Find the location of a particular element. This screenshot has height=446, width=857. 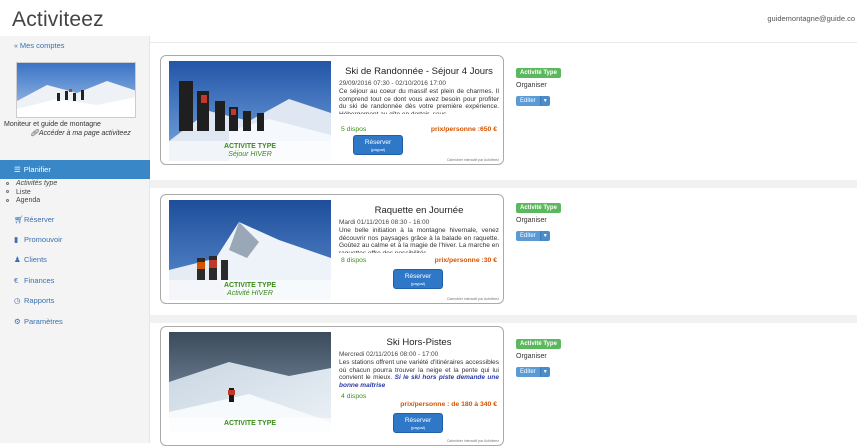

sidebar-item-reserver: 🛒︎Réserver is located at coordinates (34, 219).